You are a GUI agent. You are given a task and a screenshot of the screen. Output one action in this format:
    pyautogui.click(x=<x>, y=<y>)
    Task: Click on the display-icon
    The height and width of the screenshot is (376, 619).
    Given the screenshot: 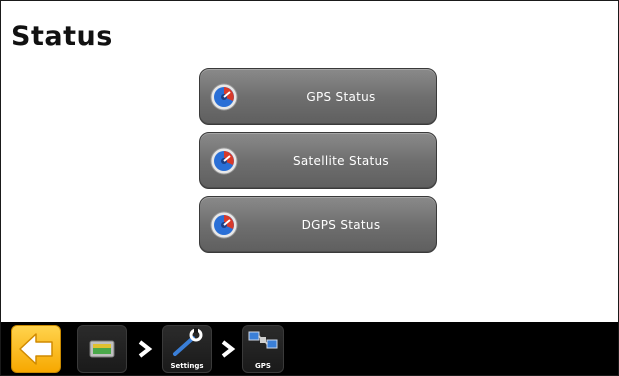 What is the action you would take?
    pyautogui.click(x=102, y=349)
    